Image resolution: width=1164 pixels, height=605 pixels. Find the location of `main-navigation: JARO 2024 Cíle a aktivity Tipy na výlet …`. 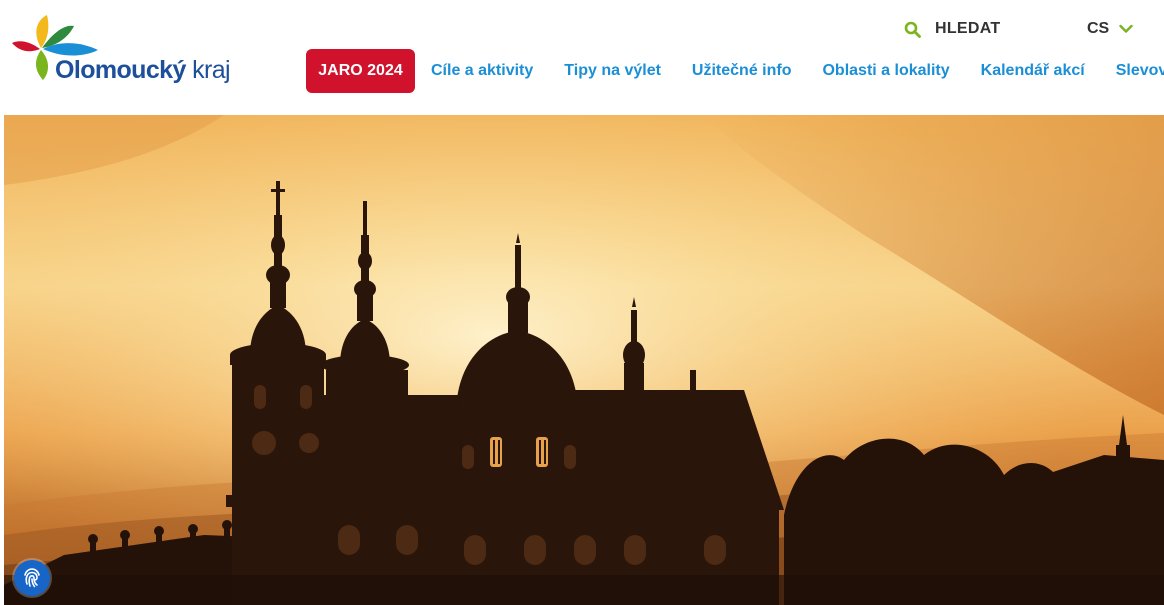

main-navigation: JARO 2024 Cíle a aktivity Tipy na výlet … is located at coordinates (735, 71).